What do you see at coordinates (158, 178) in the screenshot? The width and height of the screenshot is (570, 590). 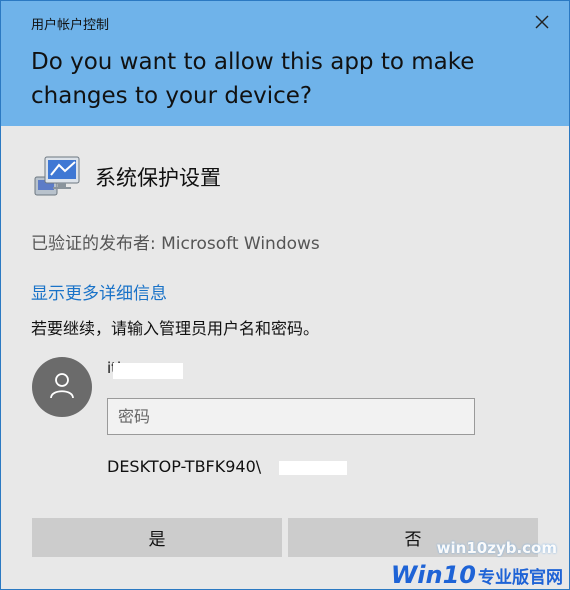 I see `app-name: 系统保护设置` at bounding box center [158, 178].